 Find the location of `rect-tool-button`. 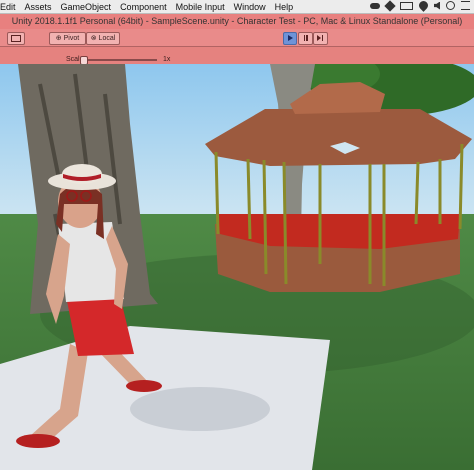

rect-tool-button is located at coordinates (16, 38).